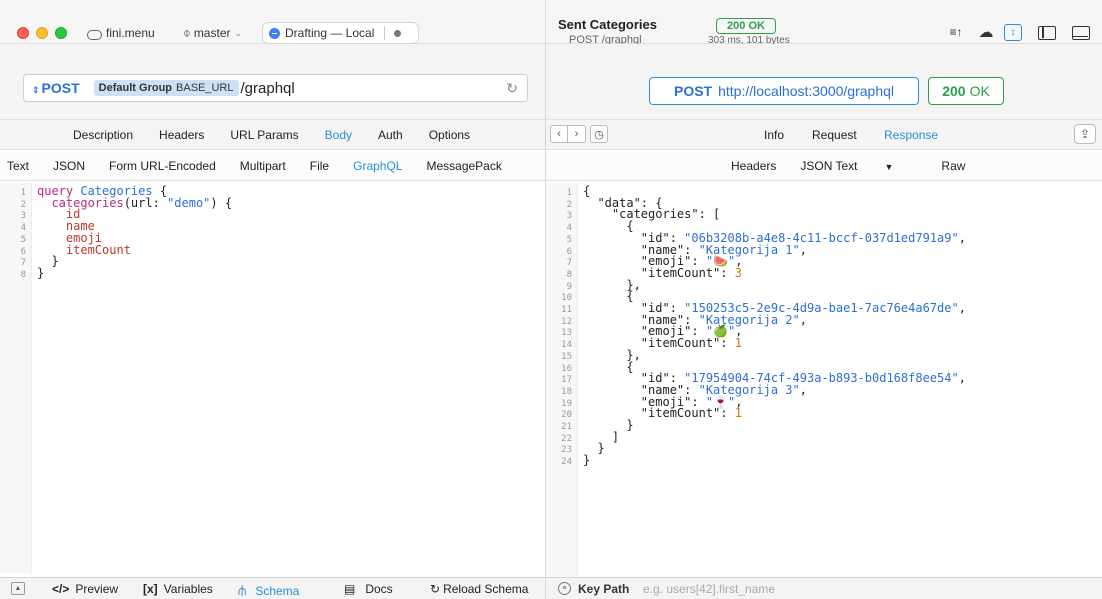 Image resolution: width=1102 pixels, height=599 pixels. I want to click on response-status-badge: 200 OK, so click(966, 91).